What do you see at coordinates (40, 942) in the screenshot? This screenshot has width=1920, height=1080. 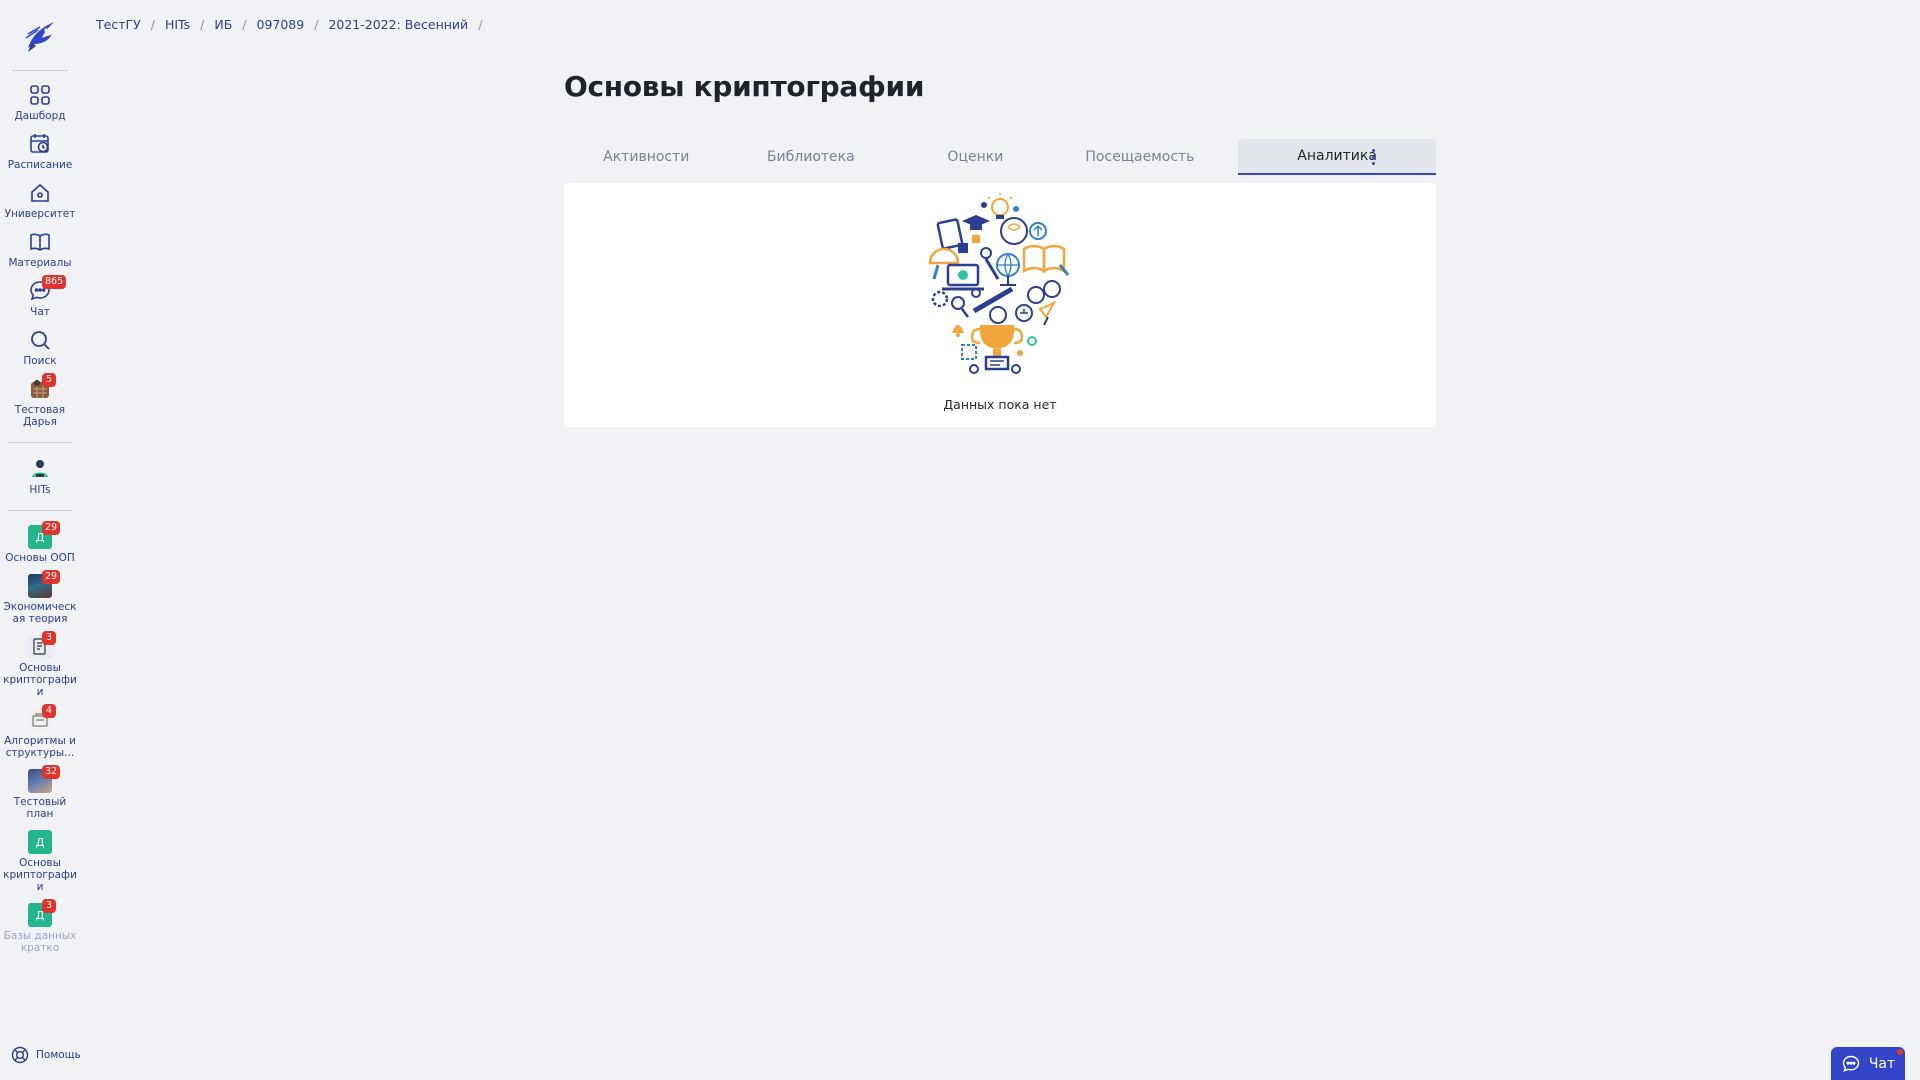 I see `sidebar-item-label: Базы данных кратко` at bounding box center [40, 942].